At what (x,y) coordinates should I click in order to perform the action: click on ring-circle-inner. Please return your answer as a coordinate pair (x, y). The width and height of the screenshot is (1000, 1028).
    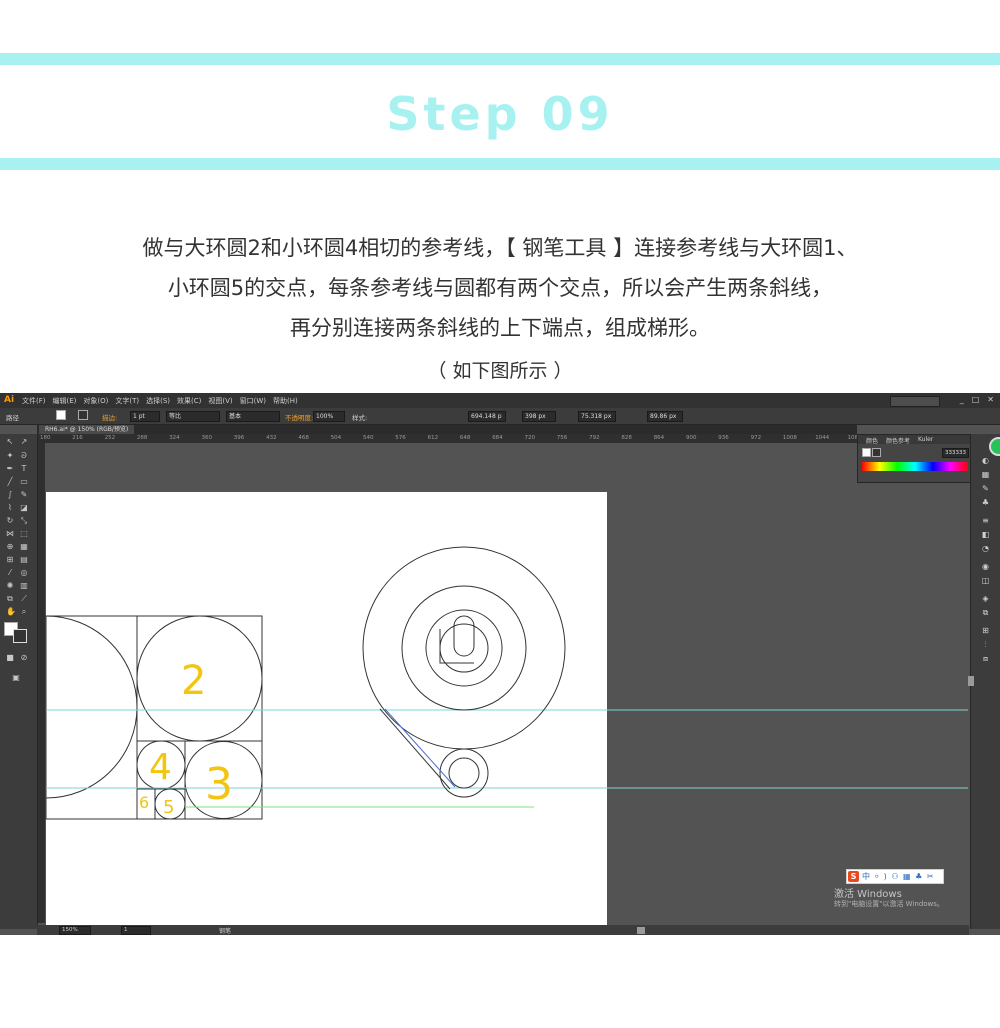
    Looking at the image, I should click on (464, 648).